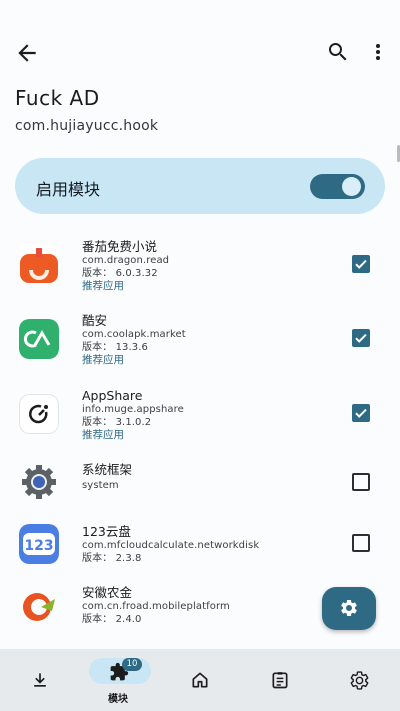 This screenshot has width=400, height=711. What do you see at coordinates (126, 260) in the screenshot?
I see `app-package: com.dragon.read` at bounding box center [126, 260].